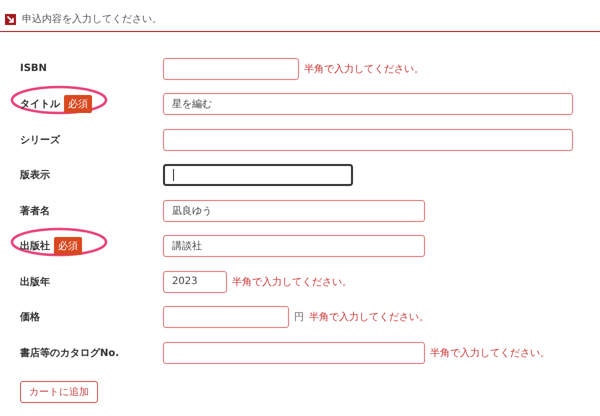 This screenshot has height=416, width=600. Describe the element at coordinates (40, 105) in the screenshot. I see `field-label: タイトル` at that location.